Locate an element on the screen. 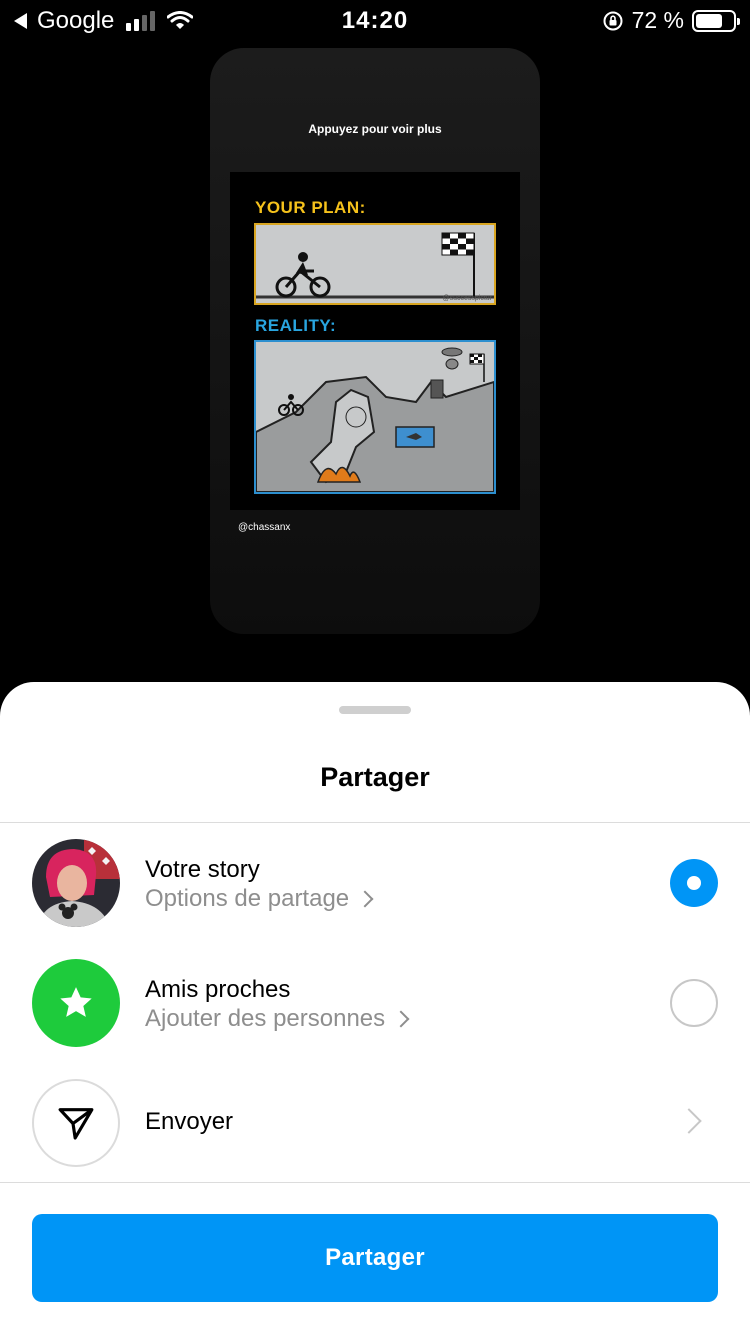 Image resolution: width=750 pixels, height=1334 pixels. option-subtitle-label: Options de partage is located at coordinates (247, 898).